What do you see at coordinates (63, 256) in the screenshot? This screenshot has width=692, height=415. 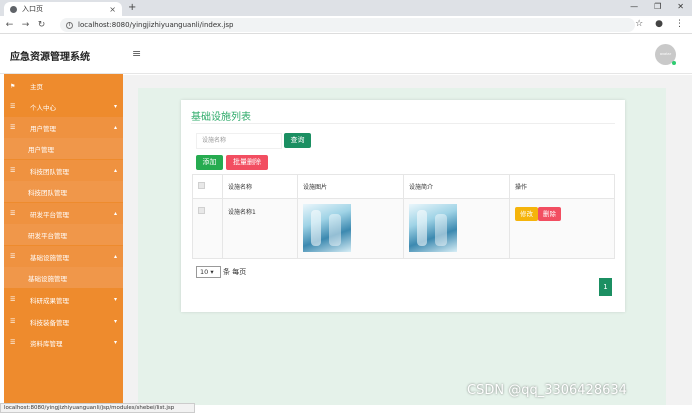 I see `sidebar-item-facilities: ☰ 基础设施管理 ▴` at bounding box center [63, 256].